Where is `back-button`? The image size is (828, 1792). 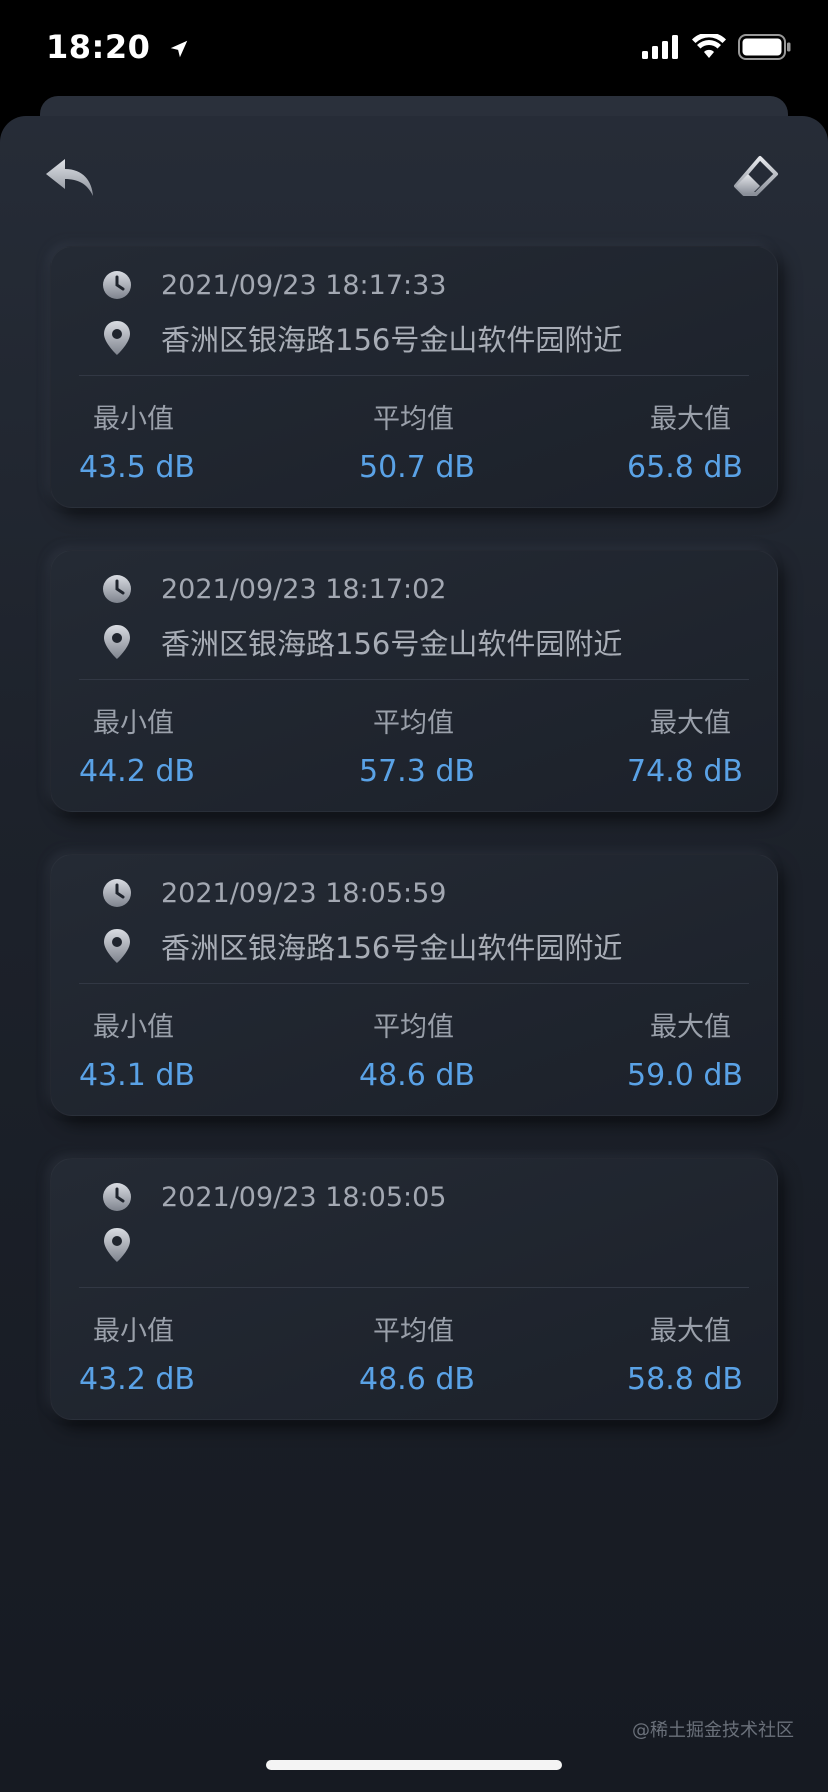 back-button is located at coordinates (70, 180).